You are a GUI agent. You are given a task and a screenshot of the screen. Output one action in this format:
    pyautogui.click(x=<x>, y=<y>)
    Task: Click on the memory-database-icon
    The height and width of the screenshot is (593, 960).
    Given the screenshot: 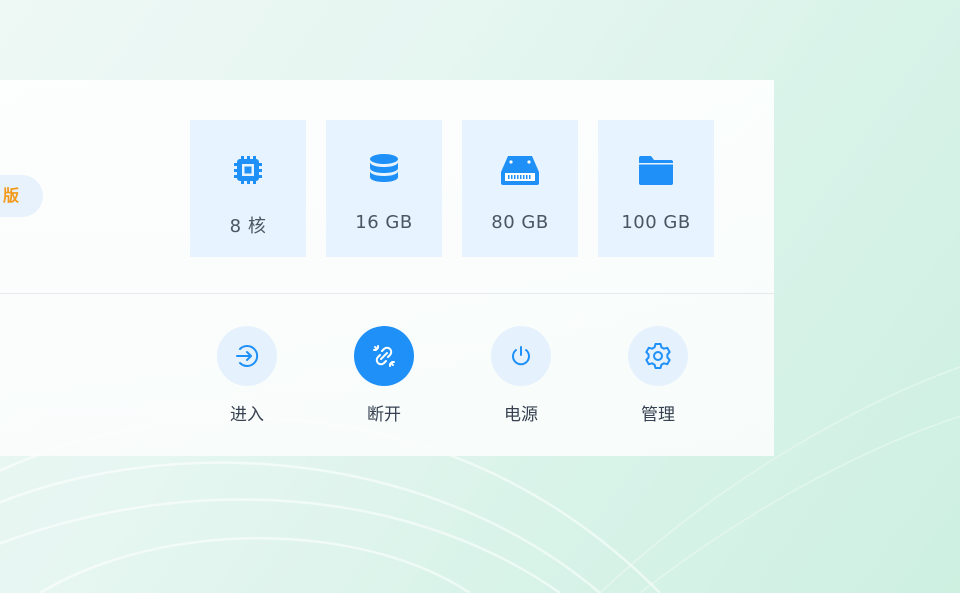 What is the action you would take?
    pyautogui.click(x=384, y=170)
    